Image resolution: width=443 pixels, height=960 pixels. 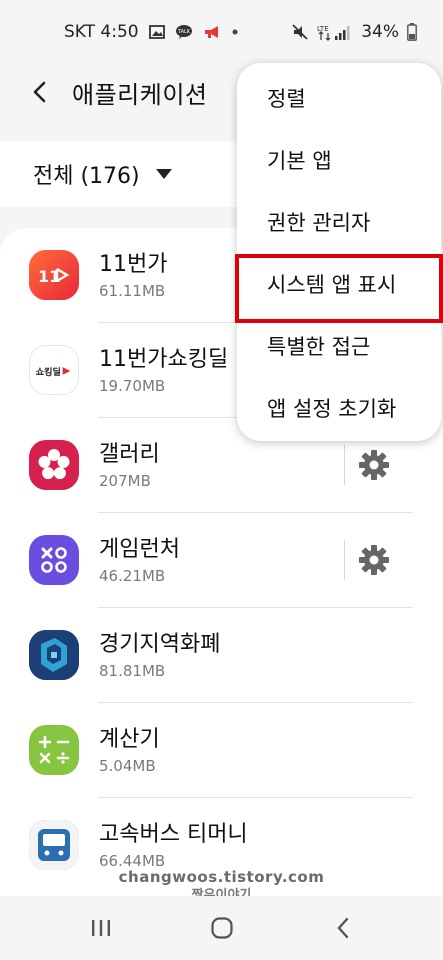 What do you see at coordinates (221, 560) in the screenshot?
I see `list-item: 게임런처 46.21MB` at bounding box center [221, 560].